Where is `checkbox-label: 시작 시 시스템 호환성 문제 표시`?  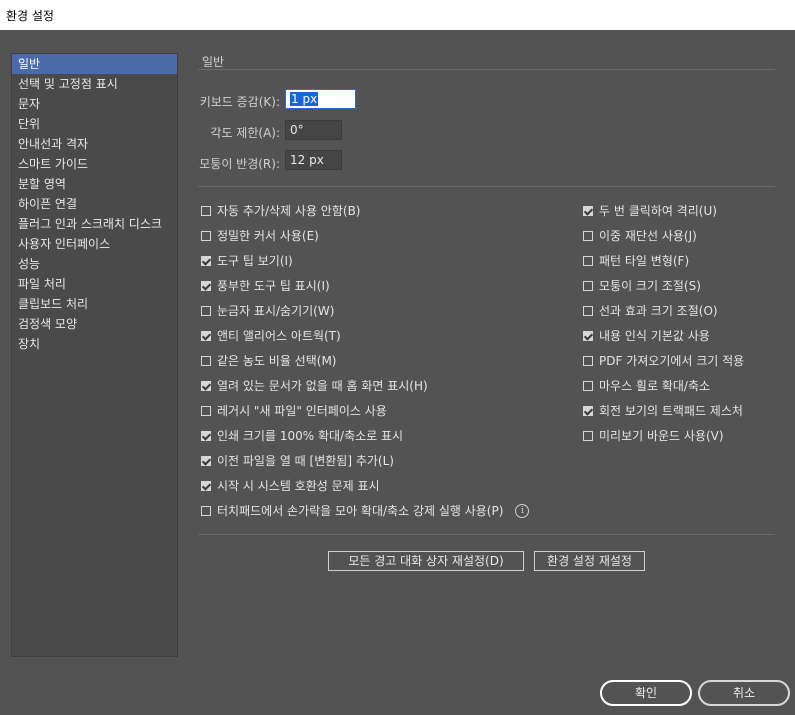
checkbox-label: 시작 시 시스템 호환성 문제 표시 is located at coordinates (298, 486).